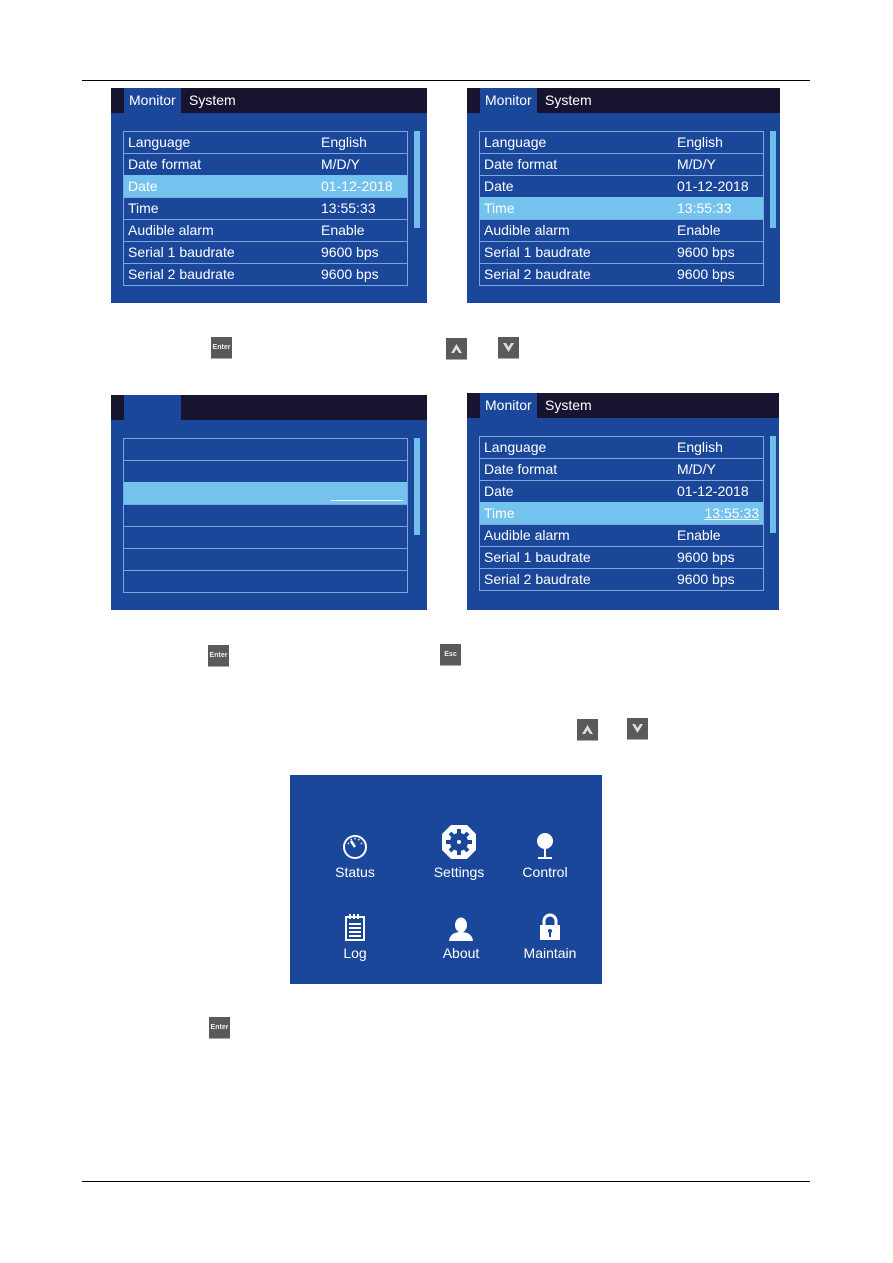 This screenshot has width=893, height=1263. I want to click on menu-item-label: Control, so click(545, 872).